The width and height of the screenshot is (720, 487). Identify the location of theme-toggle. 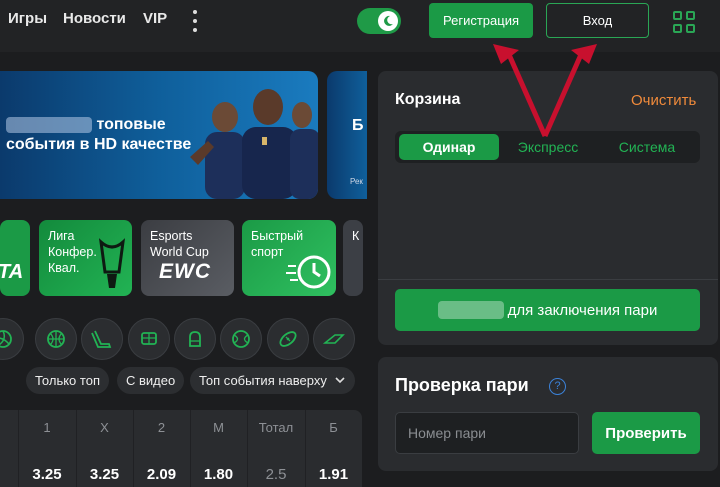
(379, 21).